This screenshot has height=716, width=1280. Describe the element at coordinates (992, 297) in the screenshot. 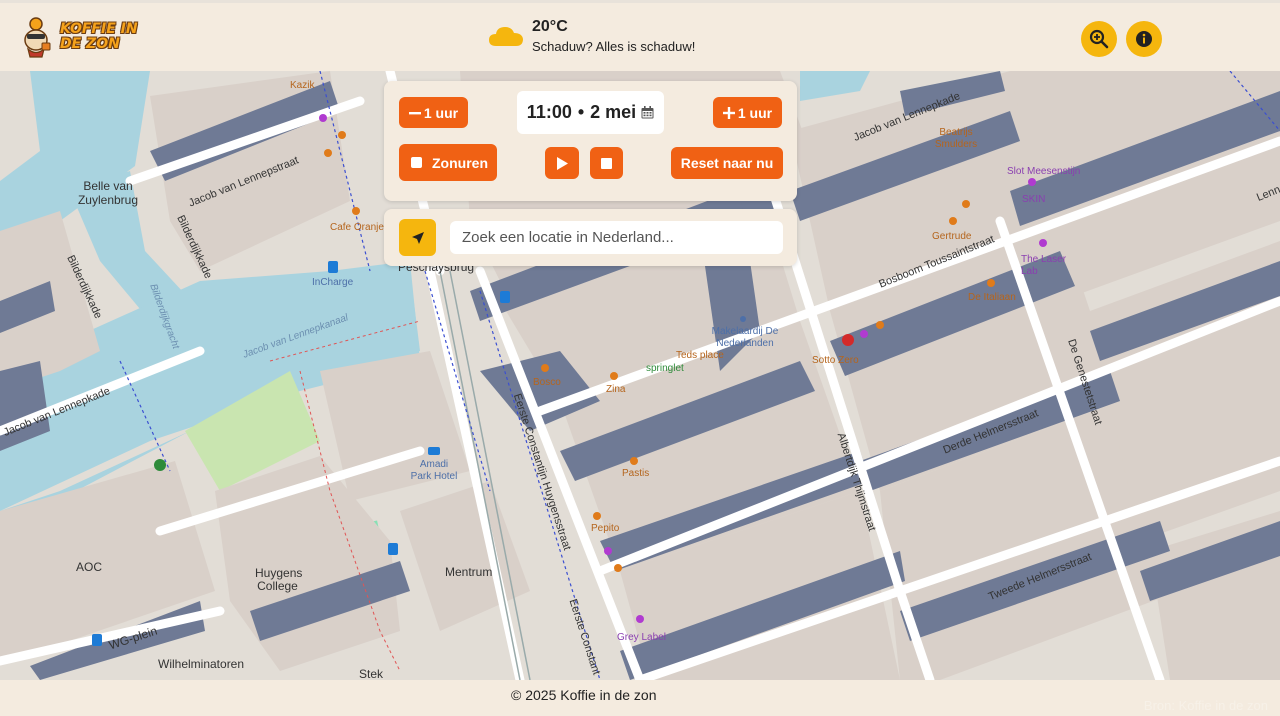

I see `map-label: De Italiaan` at that location.